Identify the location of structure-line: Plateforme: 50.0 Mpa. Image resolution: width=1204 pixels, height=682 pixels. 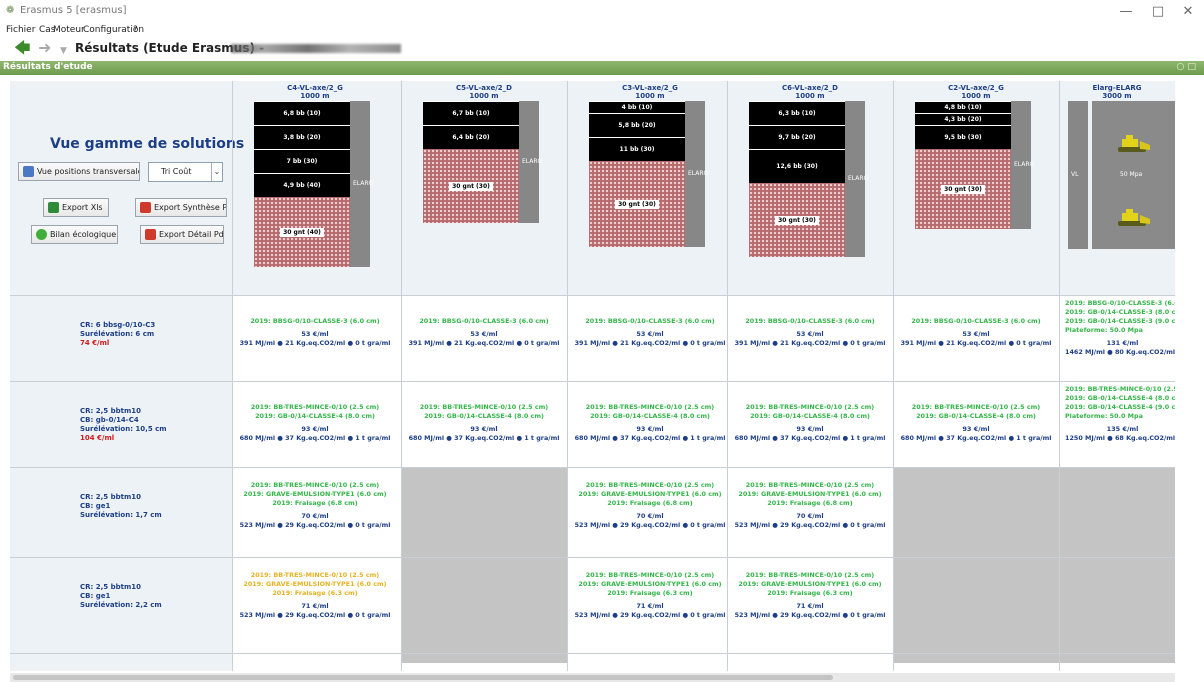
(1104, 330).